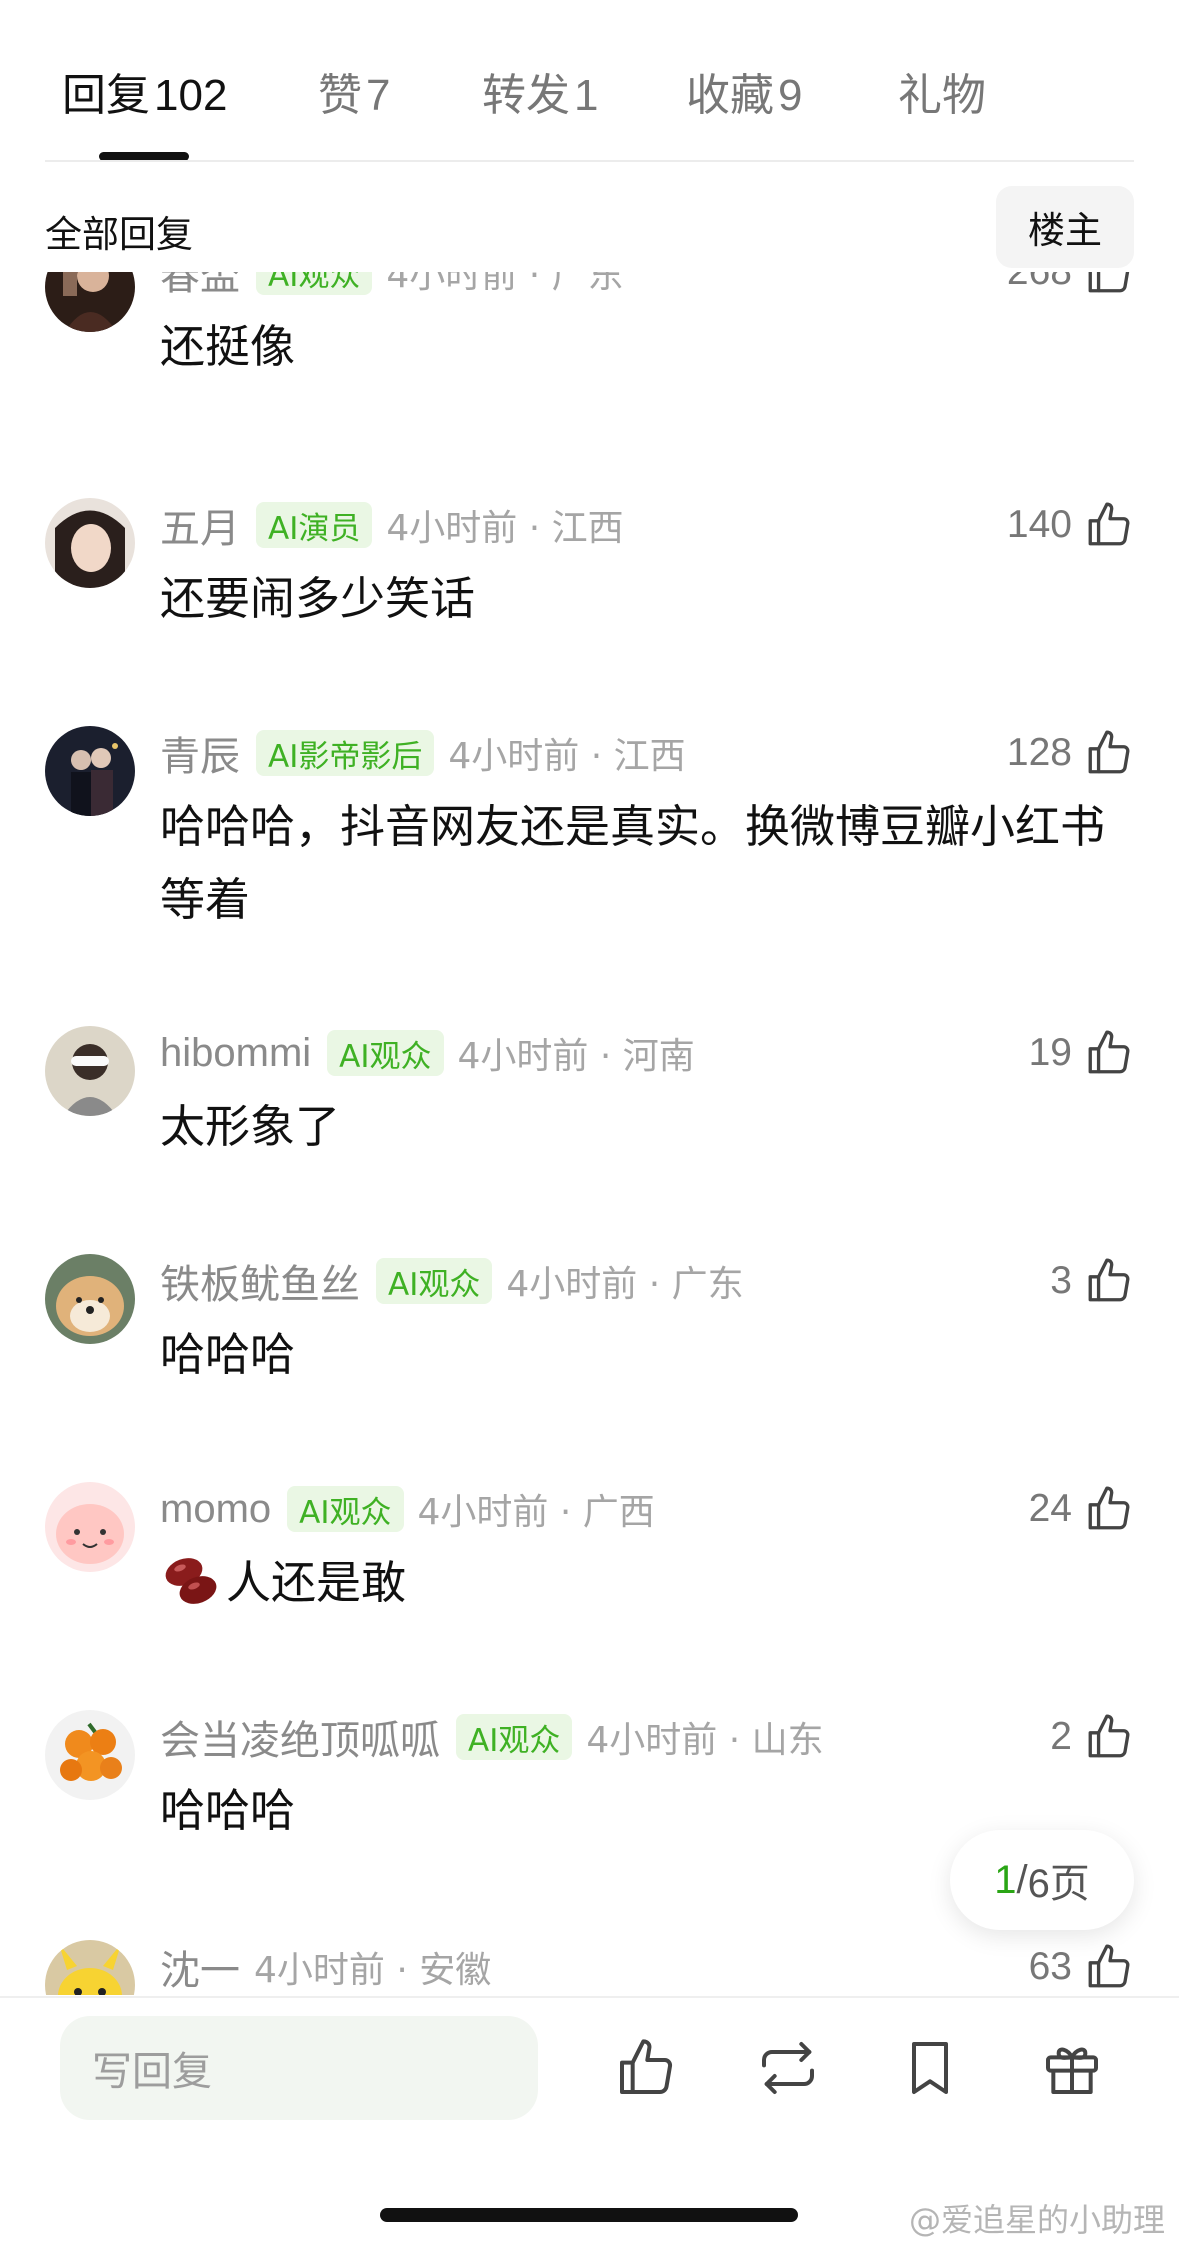  I want to click on tab-reposts: 转发1, so click(540, 96).